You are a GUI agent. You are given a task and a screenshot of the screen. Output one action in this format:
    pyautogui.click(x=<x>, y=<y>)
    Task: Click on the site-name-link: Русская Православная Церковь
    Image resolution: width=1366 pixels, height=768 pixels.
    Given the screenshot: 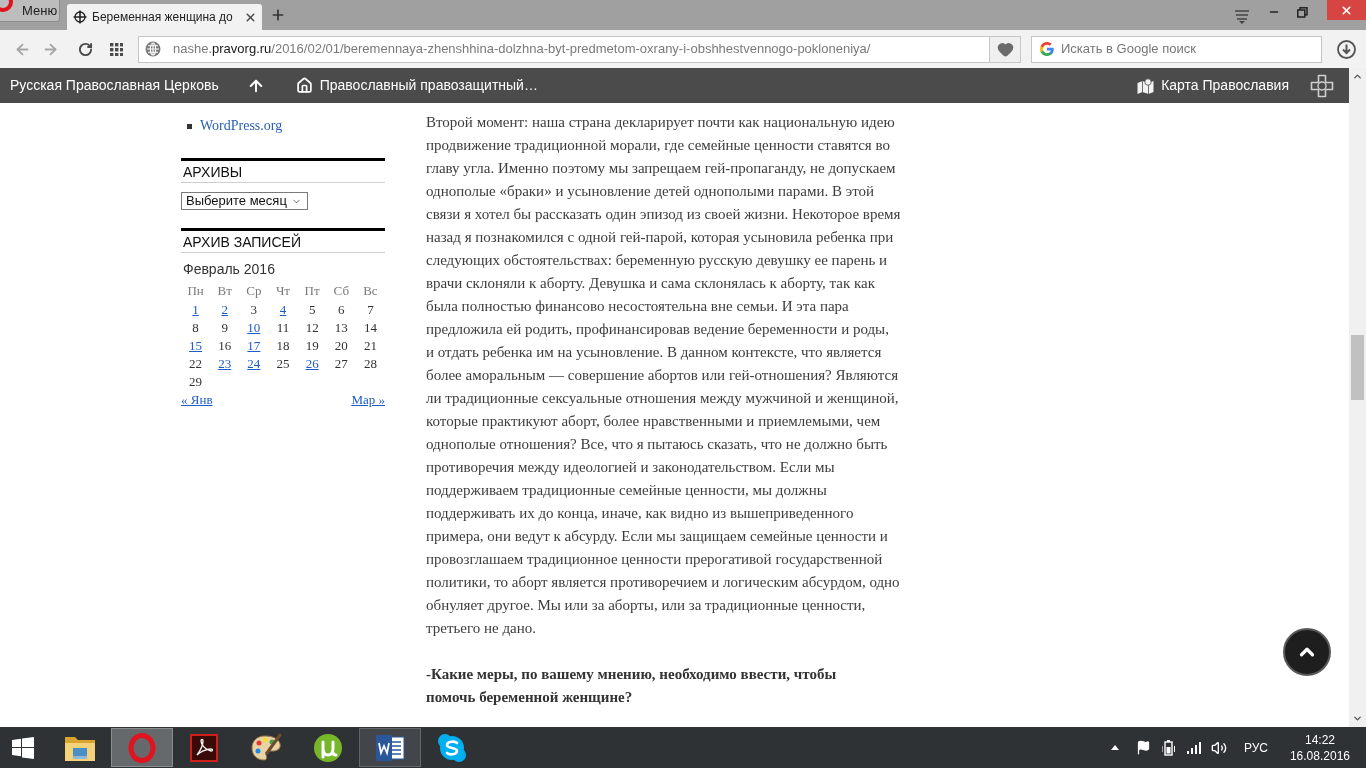 What is the action you would take?
    pyautogui.click(x=114, y=85)
    